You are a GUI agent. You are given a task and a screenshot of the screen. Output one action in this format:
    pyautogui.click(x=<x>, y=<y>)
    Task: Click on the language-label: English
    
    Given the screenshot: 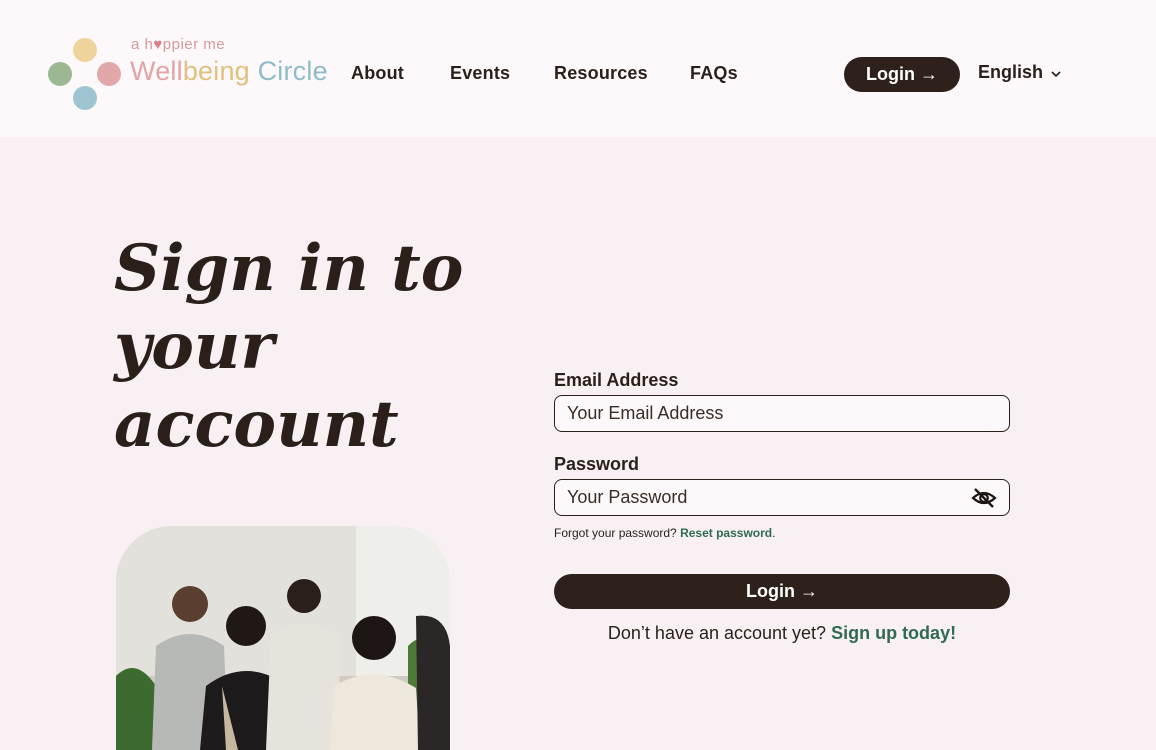 What is the action you would take?
    pyautogui.click(x=1011, y=72)
    